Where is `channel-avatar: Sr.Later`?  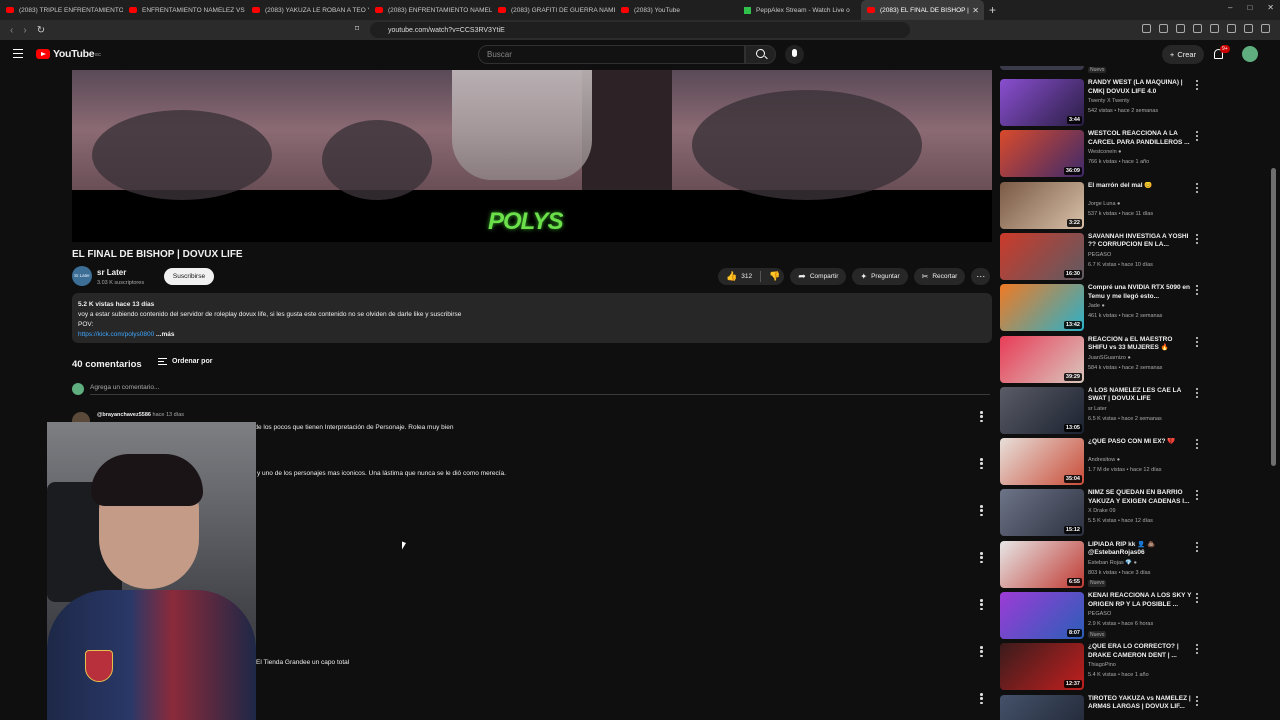
channel-avatar: Sr.Later is located at coordinates (82, 276).